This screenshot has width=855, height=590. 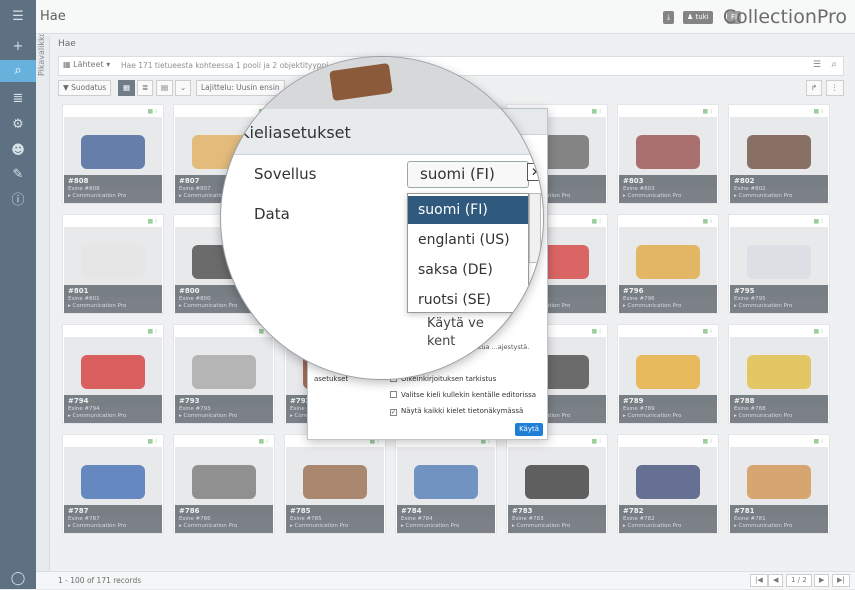 I want to click on checkbox-box, so click(x=393, y=394).